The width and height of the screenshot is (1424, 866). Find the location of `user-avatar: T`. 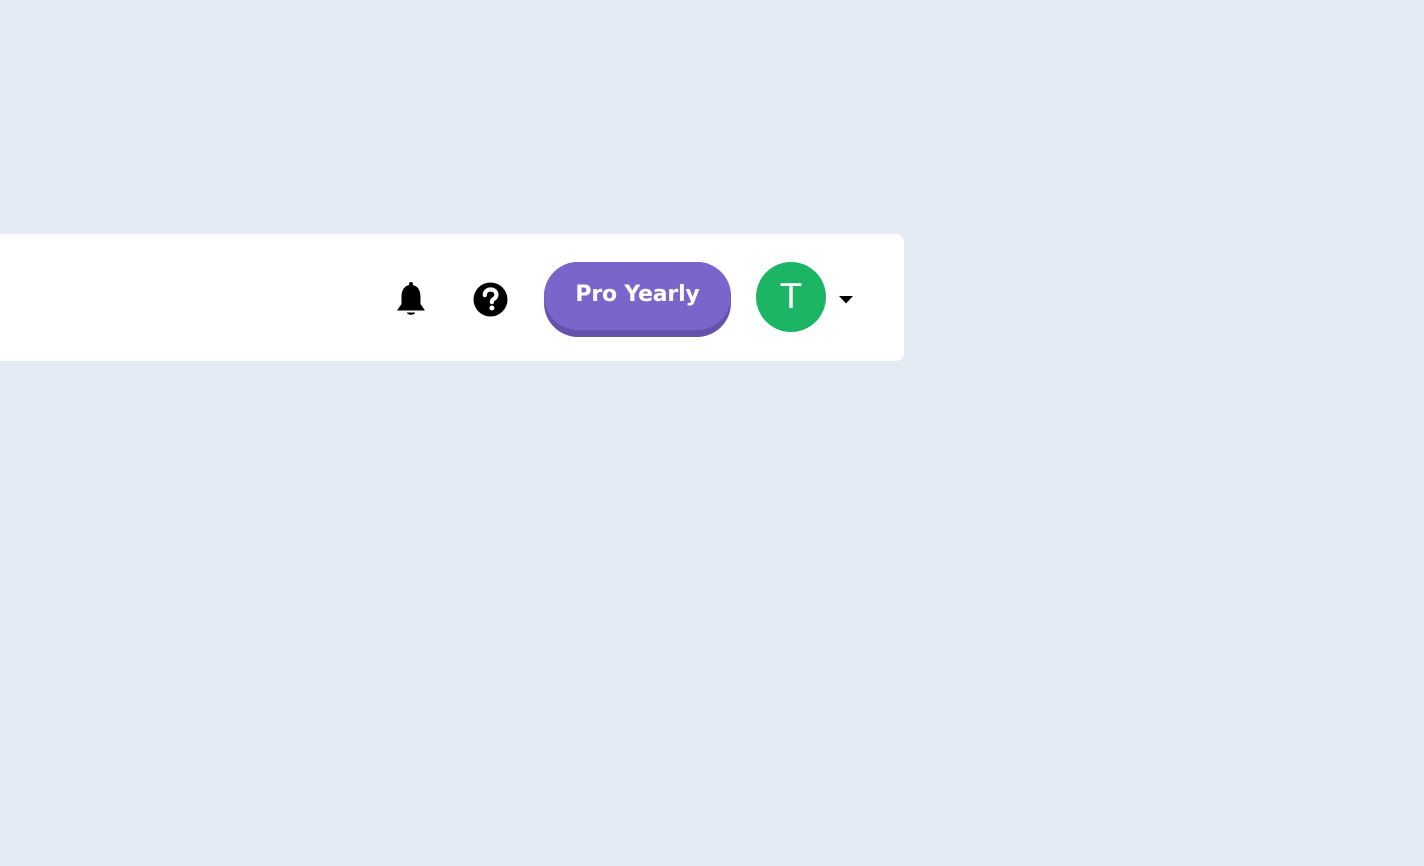

user-avatar: T is located at coordinates (791, 297).